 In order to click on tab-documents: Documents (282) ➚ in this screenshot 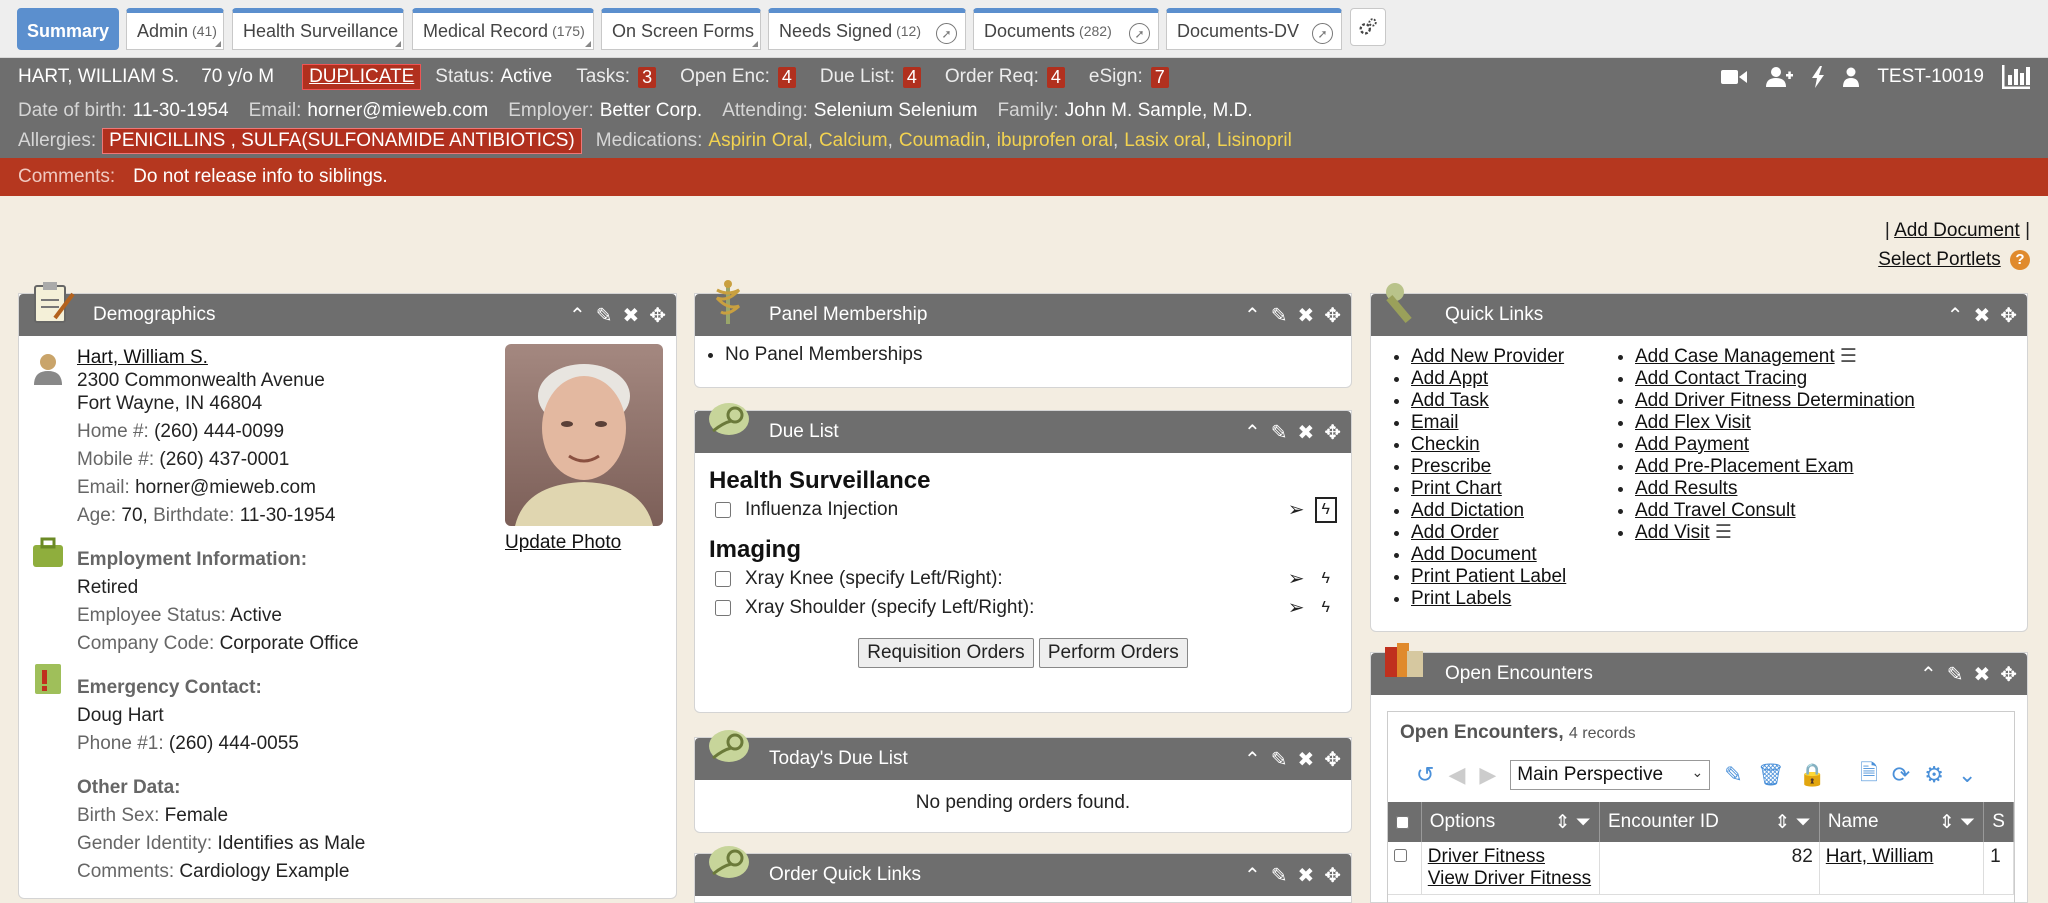, I will do `click(1066, 29)`.